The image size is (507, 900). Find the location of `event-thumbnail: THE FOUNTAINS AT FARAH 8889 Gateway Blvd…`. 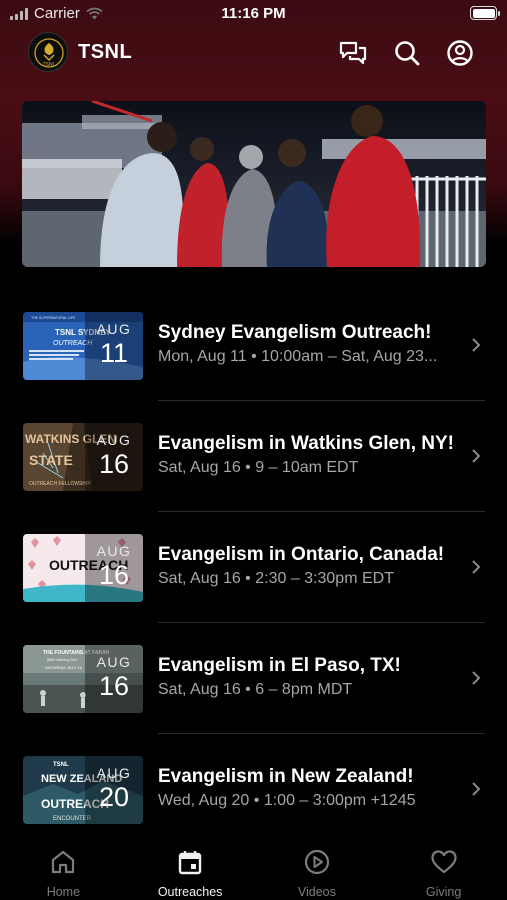

event-thumbnail: THE FOUNTAINS AT FARAH 8889 Gateway Blvd… is located at coordinates (83, 679).